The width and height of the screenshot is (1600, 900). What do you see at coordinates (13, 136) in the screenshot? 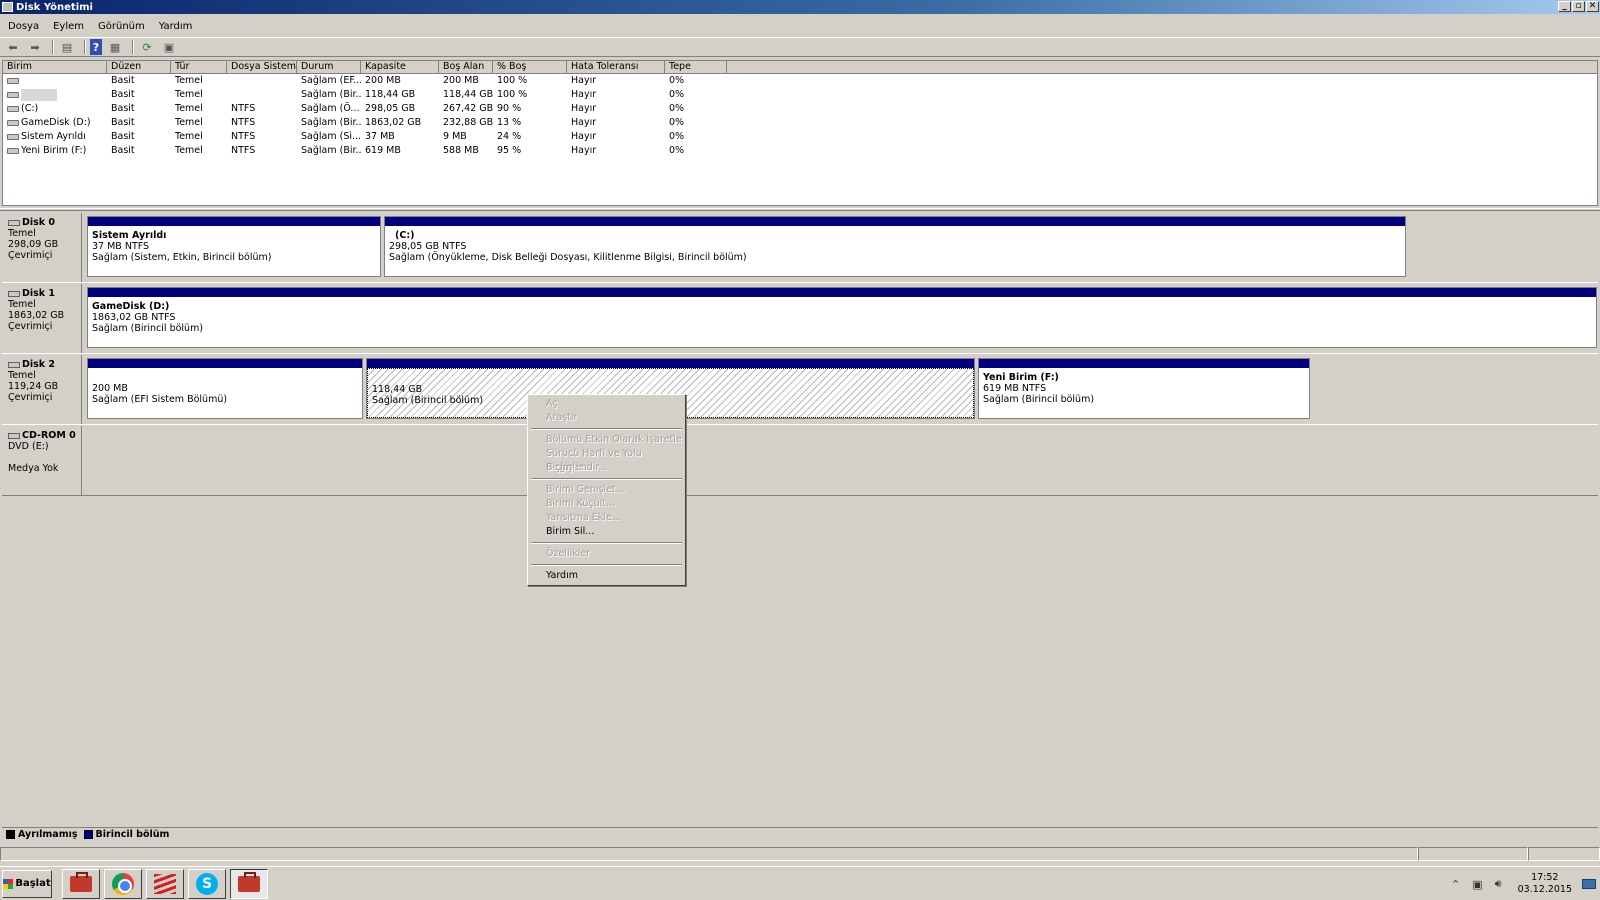
I see `drive-icon` at bounding box center [13, 136].